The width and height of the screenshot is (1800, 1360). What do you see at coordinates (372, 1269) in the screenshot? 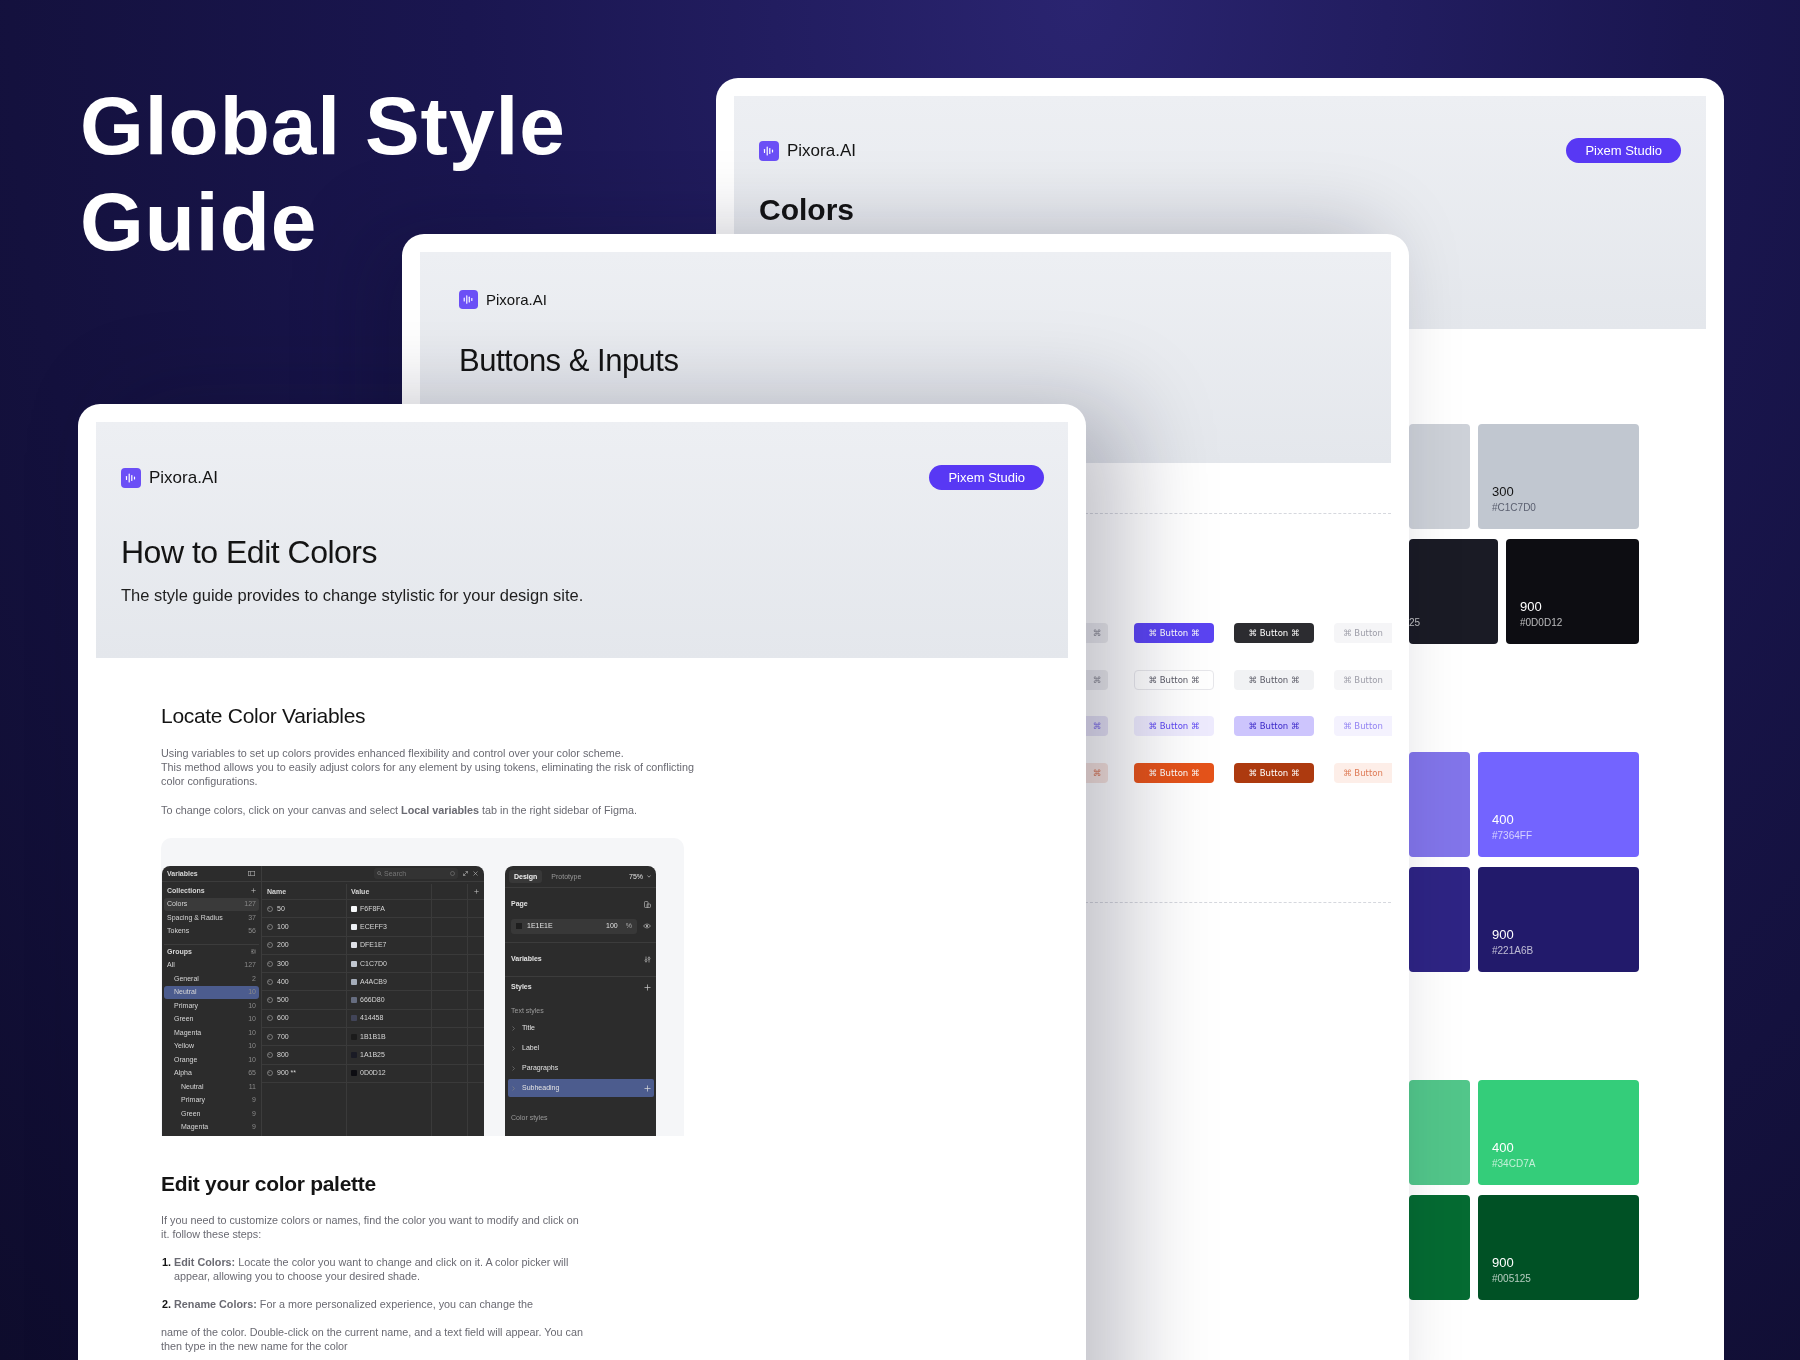
I see `list-item: Edit Colors: Locate the color you want to change and click on it. A color picker will appear, allowing you to choose your desired shade.` at bounding box center [372, 1269].